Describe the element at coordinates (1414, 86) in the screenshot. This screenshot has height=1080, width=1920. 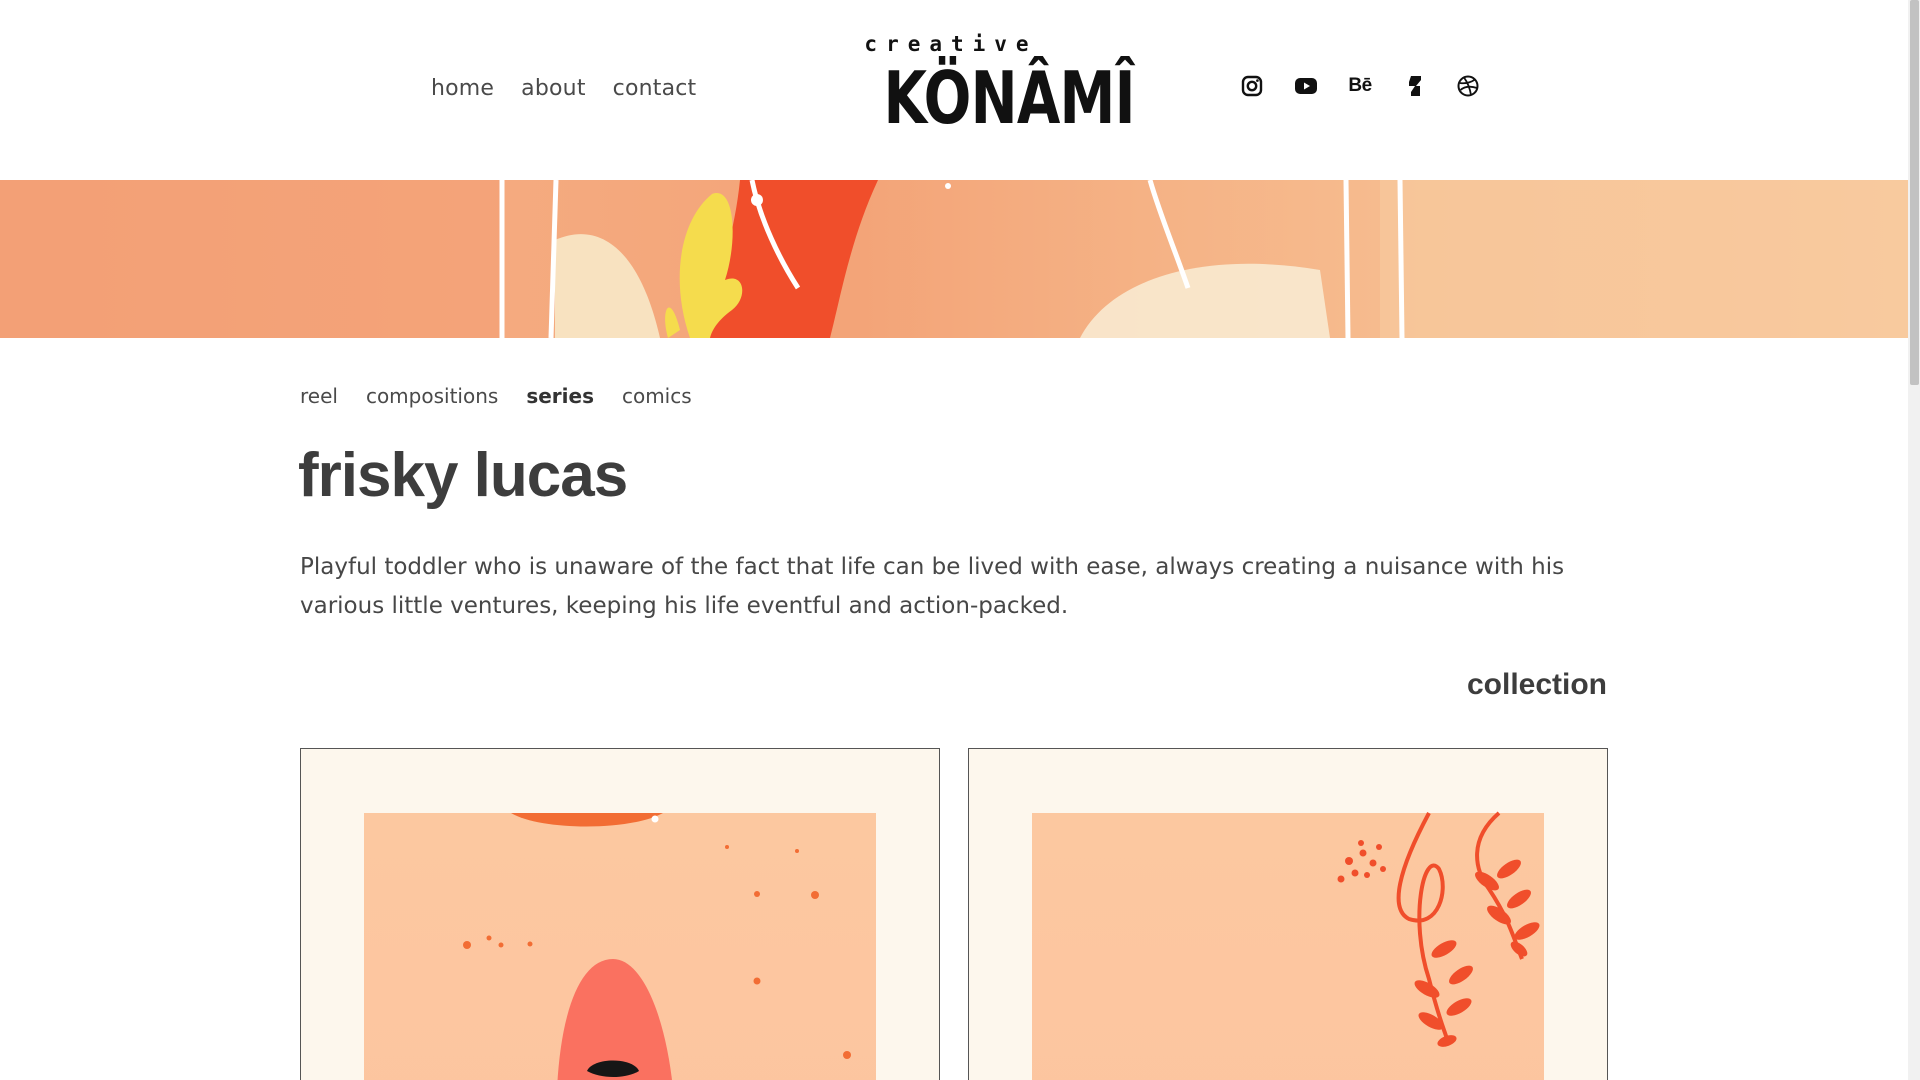
I see `deviantart-icon` at that location.